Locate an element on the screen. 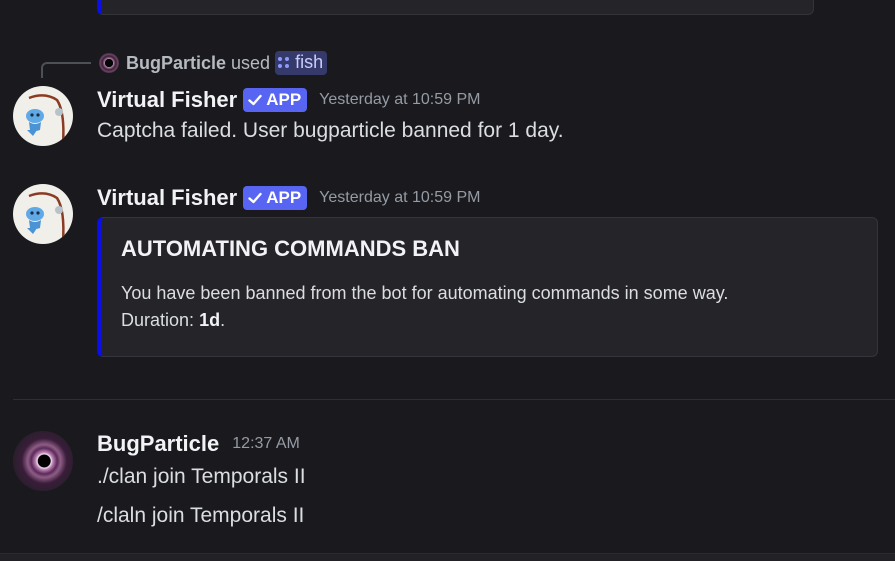  reply-username: BugParticle is located at coordinates (176, 63).